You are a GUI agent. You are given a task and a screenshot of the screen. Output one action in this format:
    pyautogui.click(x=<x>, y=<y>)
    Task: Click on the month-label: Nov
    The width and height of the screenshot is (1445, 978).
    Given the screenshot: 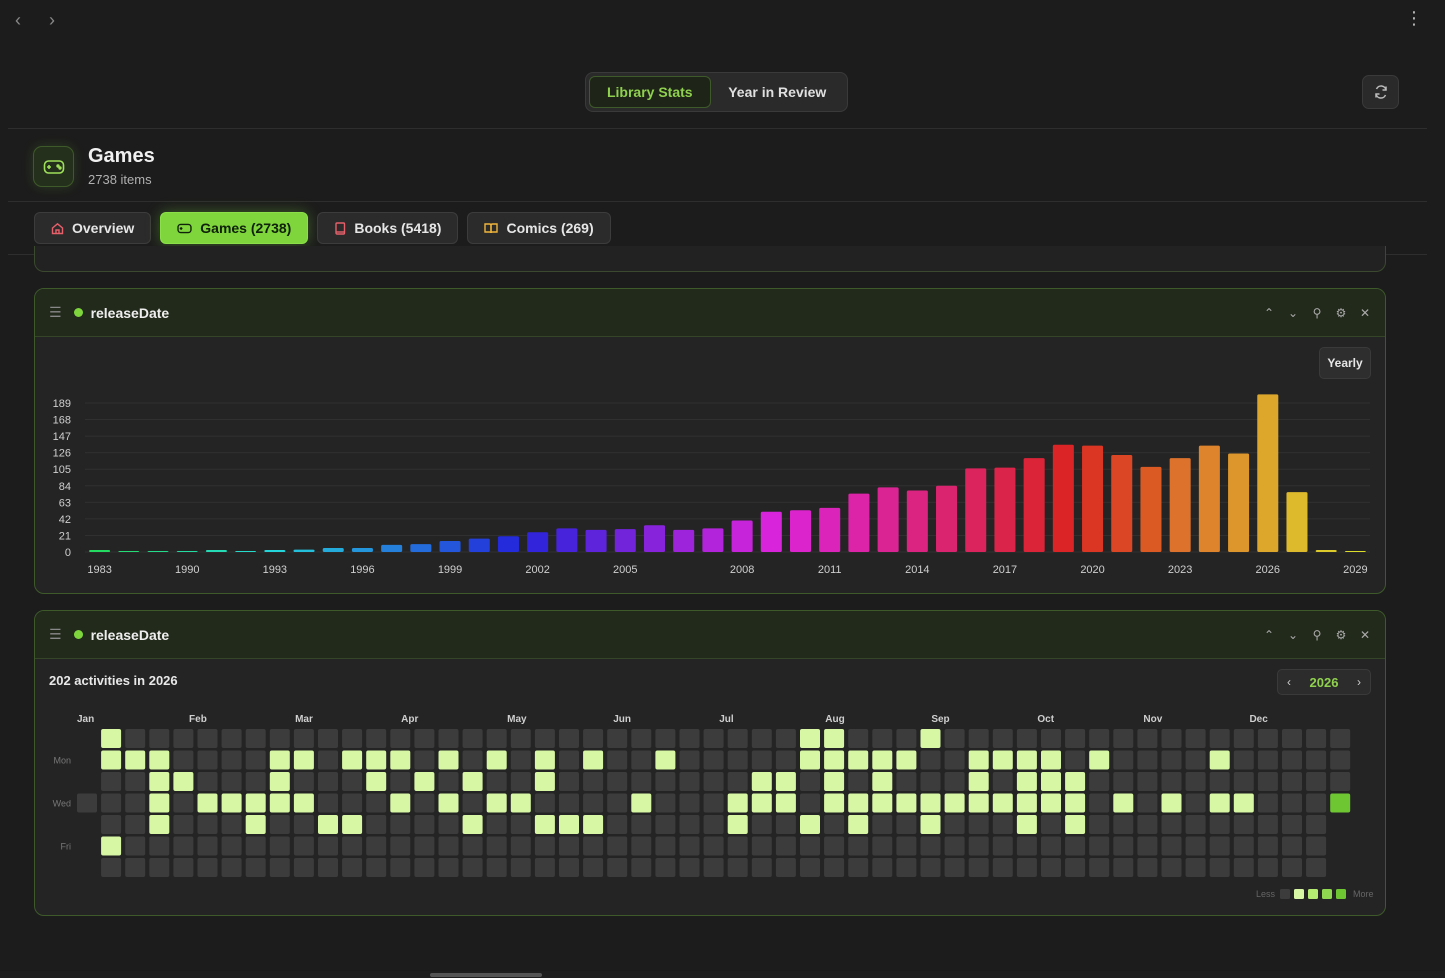 What is the action you would take?
    pyautogui.click(x=1152, y=719)
    